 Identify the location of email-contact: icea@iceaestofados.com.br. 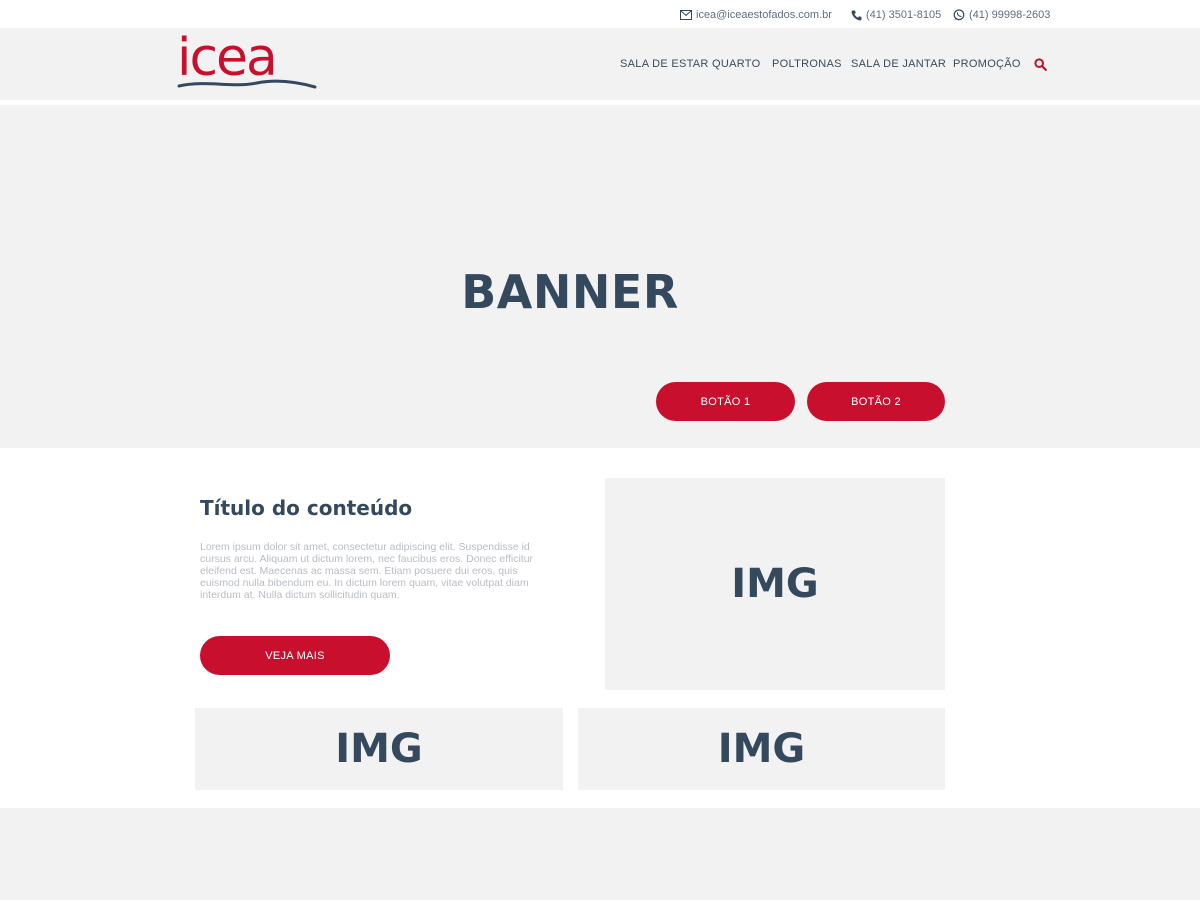
(756, 15).